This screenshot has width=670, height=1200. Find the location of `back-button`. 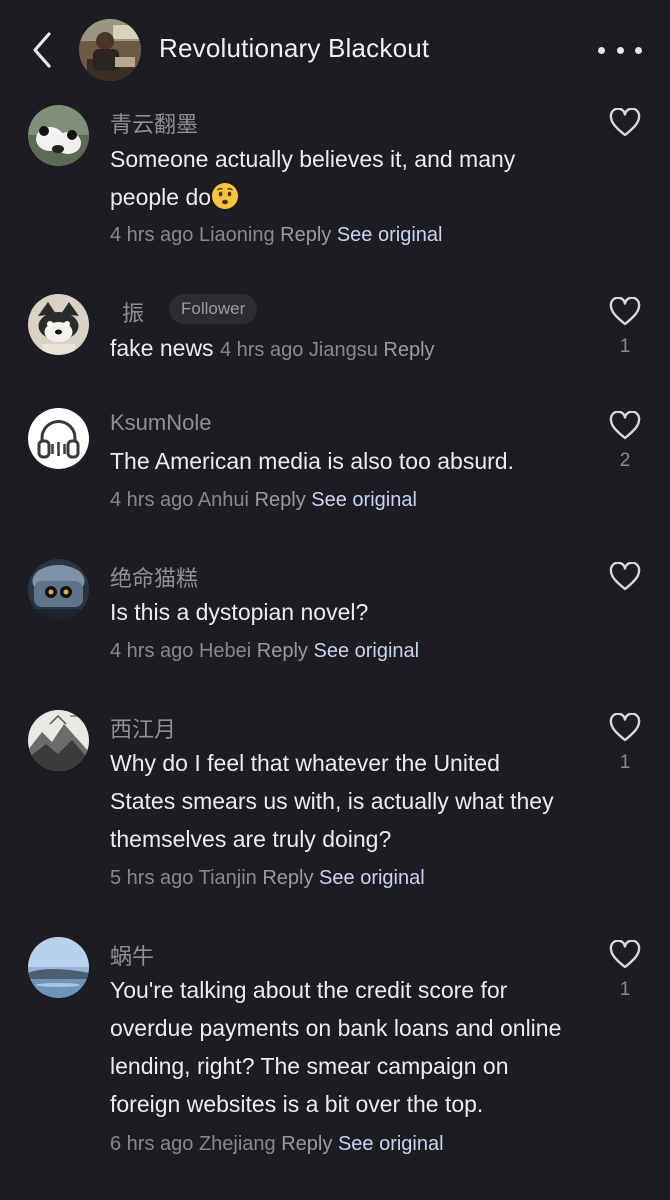

back-button is located at coordinates (42, 50).